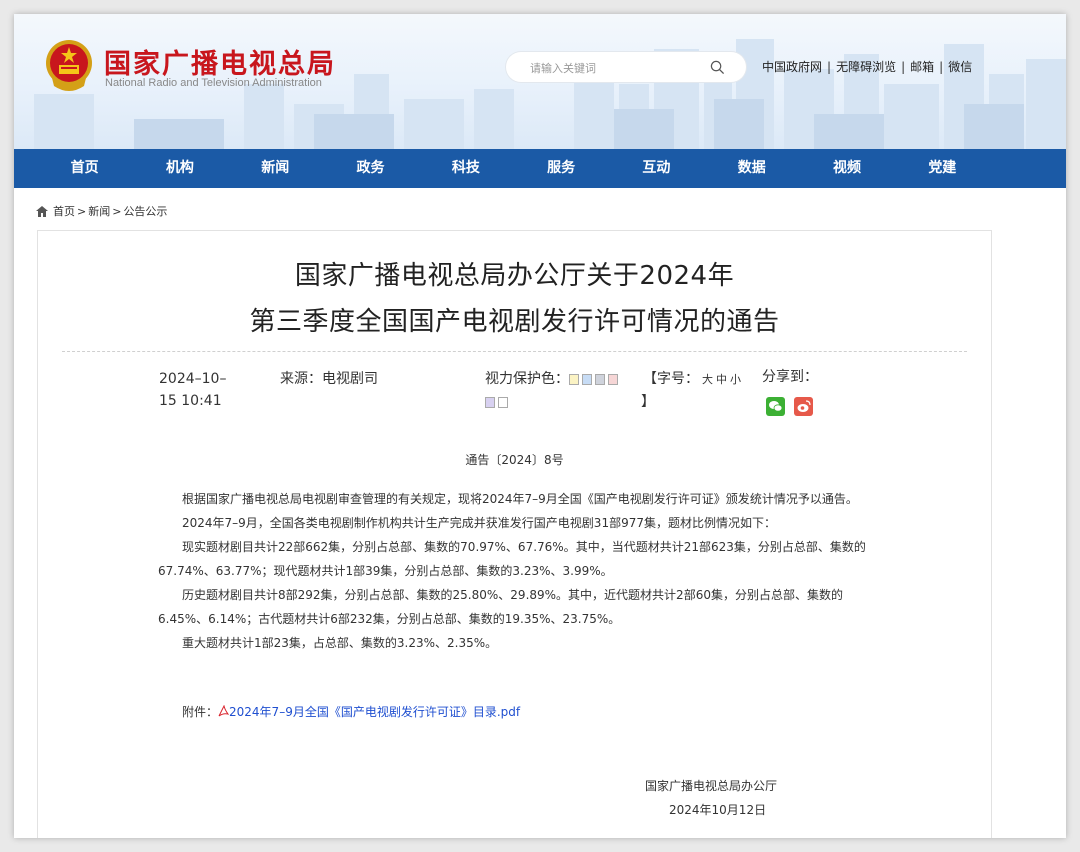  I want to click on share-label: 分享到：, so click(790, 377).